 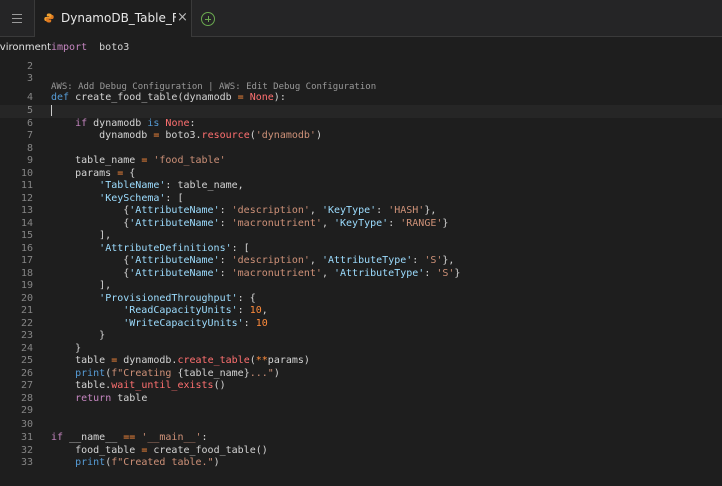 I want to click on code-line: 31 if __name__ == '__main__':, so click(x=361, y=438).